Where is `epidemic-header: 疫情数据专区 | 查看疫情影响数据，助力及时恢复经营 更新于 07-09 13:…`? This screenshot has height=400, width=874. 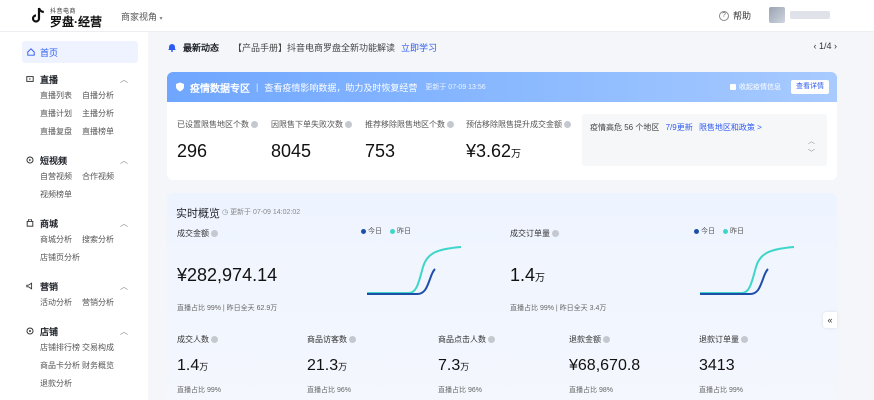 epidemic-header: 疫情数据专区 | 查看疫情影响数据，助力及时恢复经营 更新于 07-09 13:… is located at coordinates (502, 87).